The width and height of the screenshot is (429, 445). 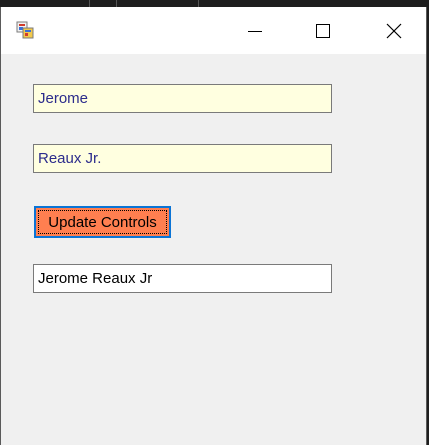 I want to click on update-controls-button: Update Controls, so click(x=102, y=222).